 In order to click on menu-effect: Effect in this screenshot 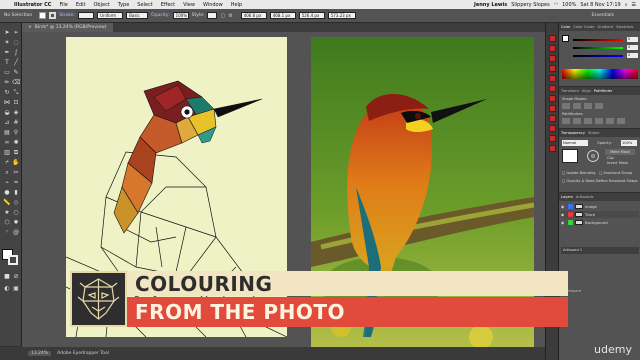, I will do `click(168, 5)`.